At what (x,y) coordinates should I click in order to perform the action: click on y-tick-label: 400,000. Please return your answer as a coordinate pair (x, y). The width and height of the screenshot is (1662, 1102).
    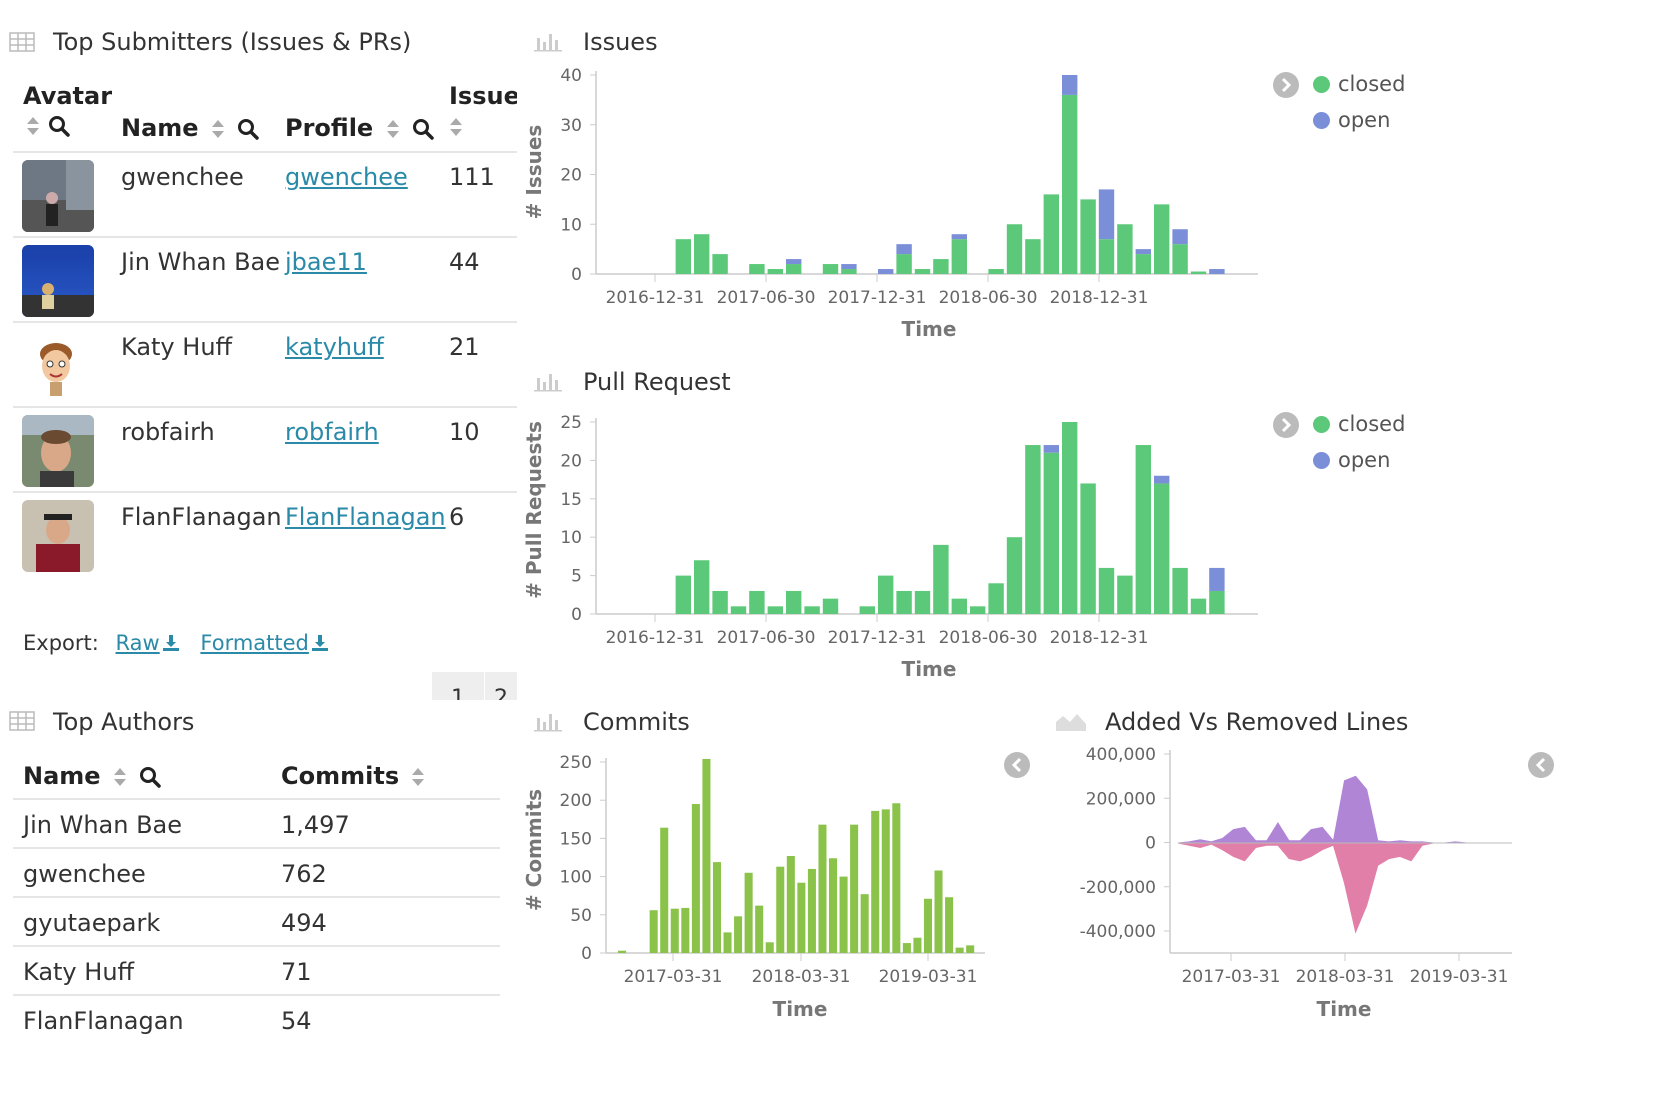
    Looking at the image, I should click on (1121, 755).